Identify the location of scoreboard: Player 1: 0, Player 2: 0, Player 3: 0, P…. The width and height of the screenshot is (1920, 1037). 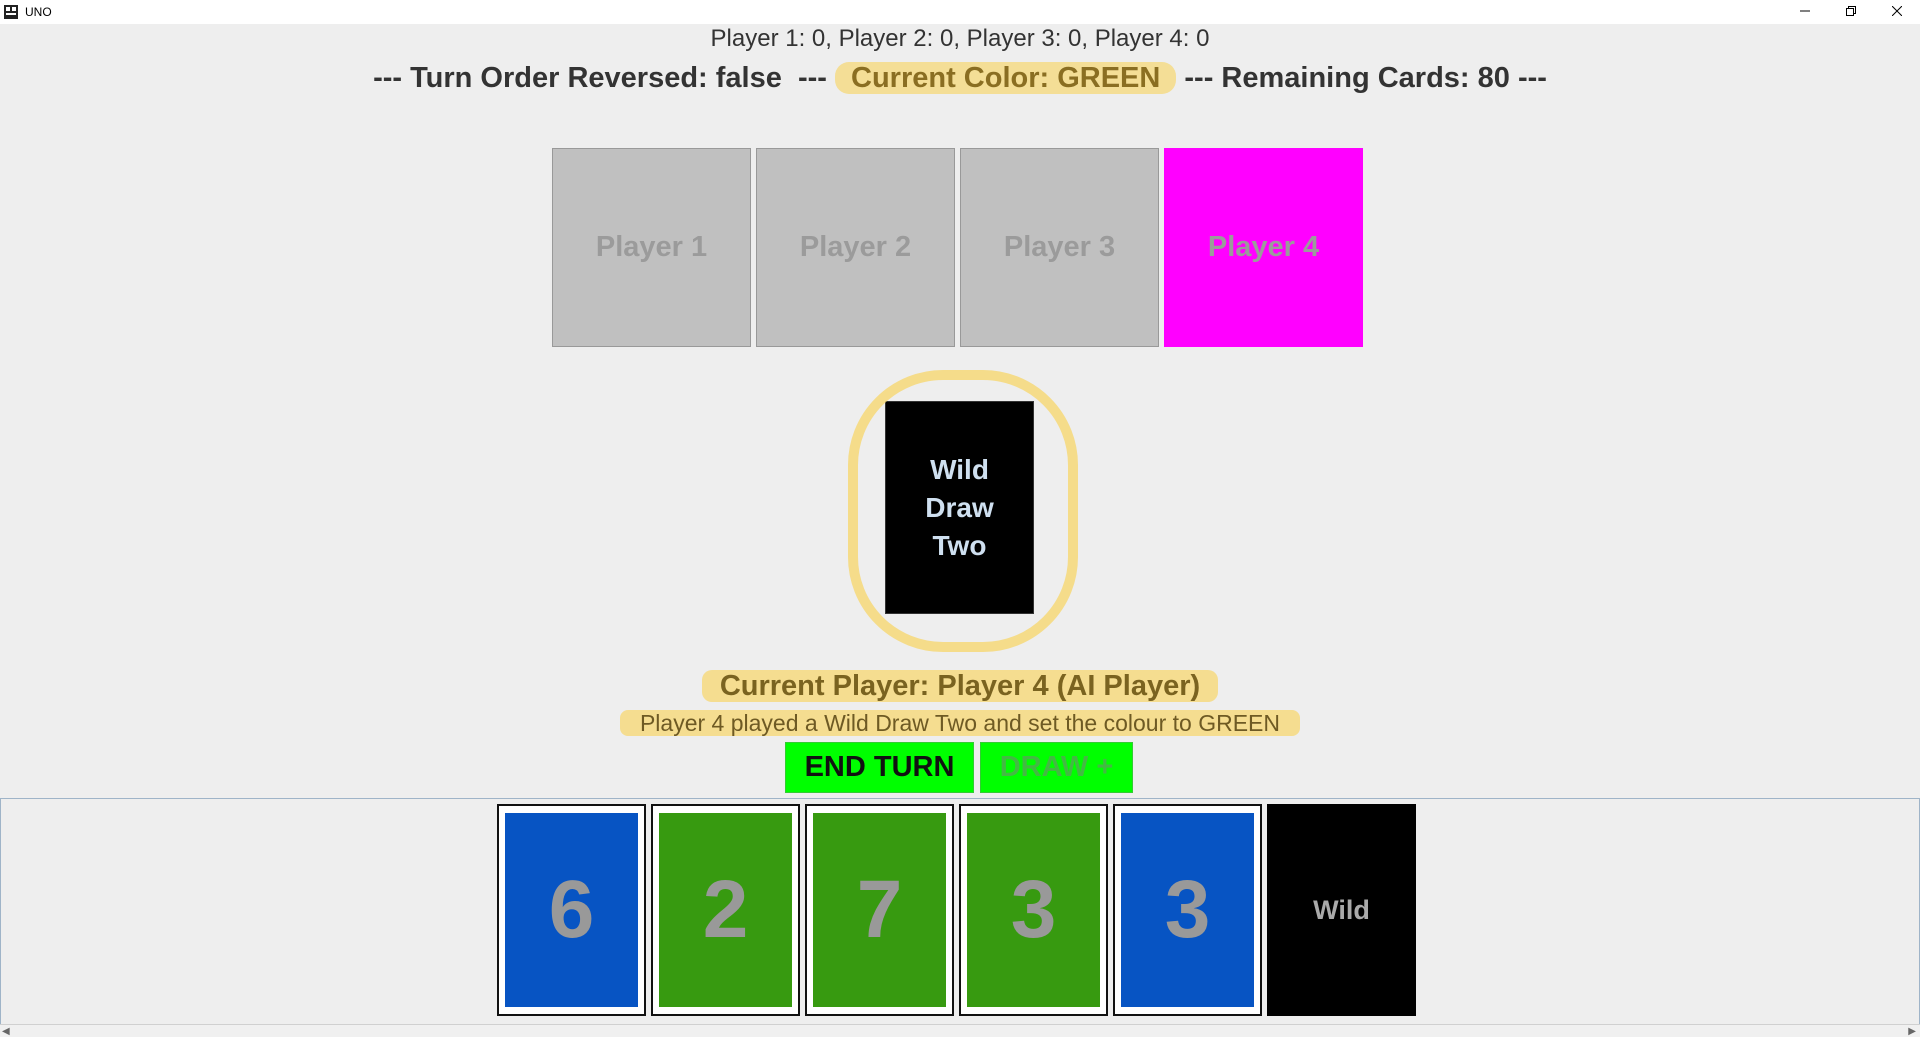
(960, 38).